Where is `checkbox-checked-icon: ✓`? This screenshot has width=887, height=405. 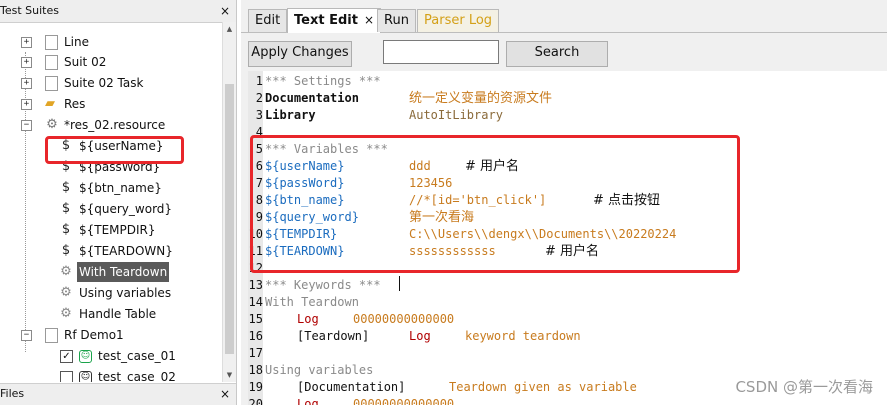
checkbox-checked-icon: ✓ is located at coordinates (66, 356).